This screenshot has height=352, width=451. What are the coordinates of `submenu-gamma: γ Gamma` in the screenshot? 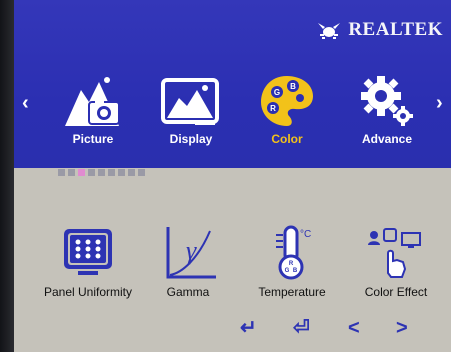 It's located at (188, 262).